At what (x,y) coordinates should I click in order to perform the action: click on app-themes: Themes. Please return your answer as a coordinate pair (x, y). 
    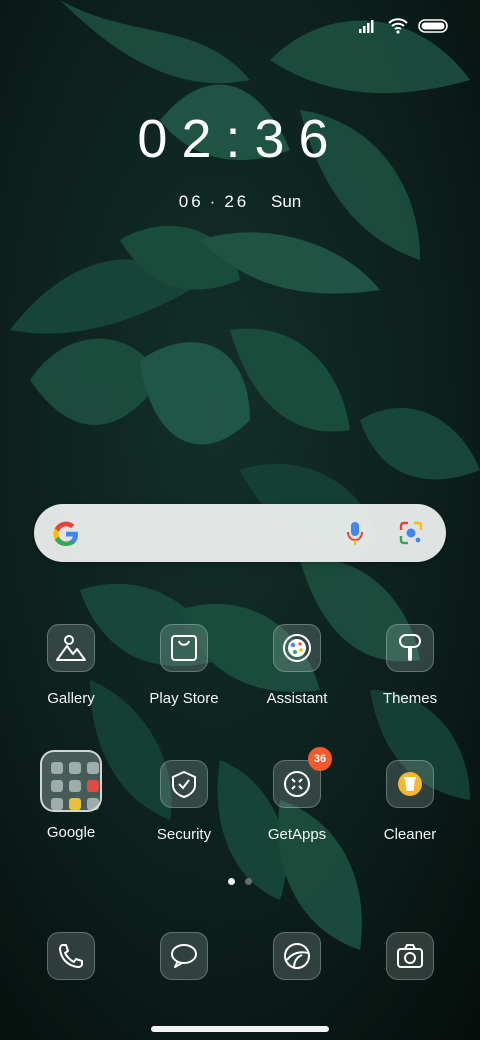
    Looking at the image, I should click on (410, 665).